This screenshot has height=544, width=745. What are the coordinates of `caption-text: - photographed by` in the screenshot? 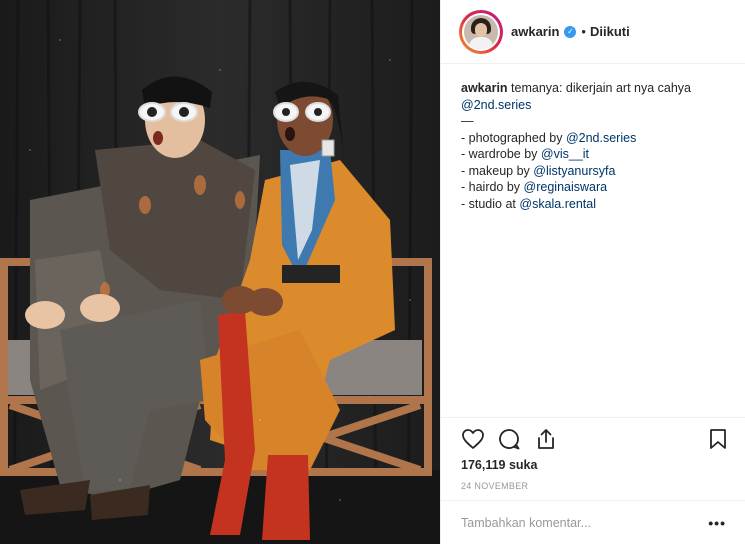 It's located at (513, 137).